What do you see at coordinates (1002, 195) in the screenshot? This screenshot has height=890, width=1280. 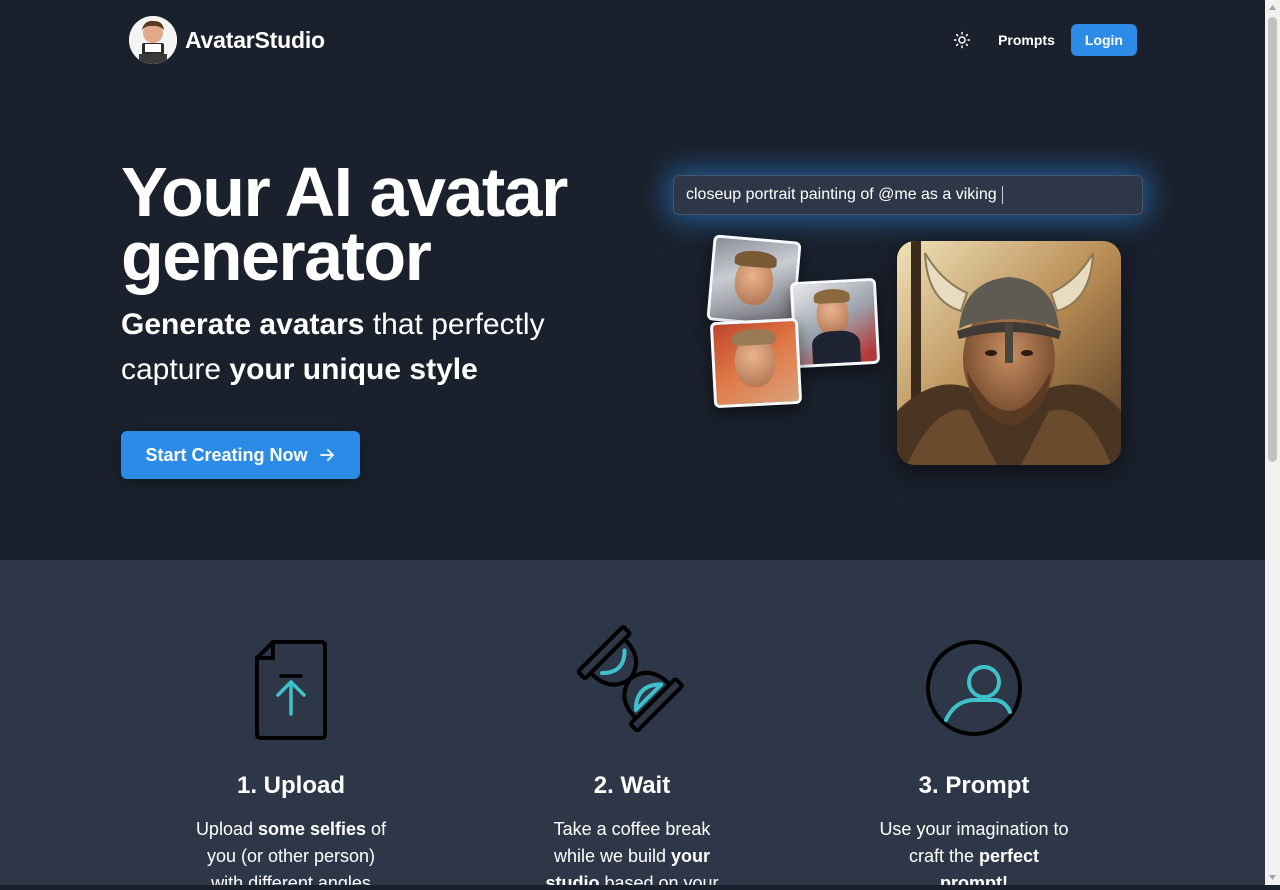 I see `text-caret` at bounding box center [1002, 195].